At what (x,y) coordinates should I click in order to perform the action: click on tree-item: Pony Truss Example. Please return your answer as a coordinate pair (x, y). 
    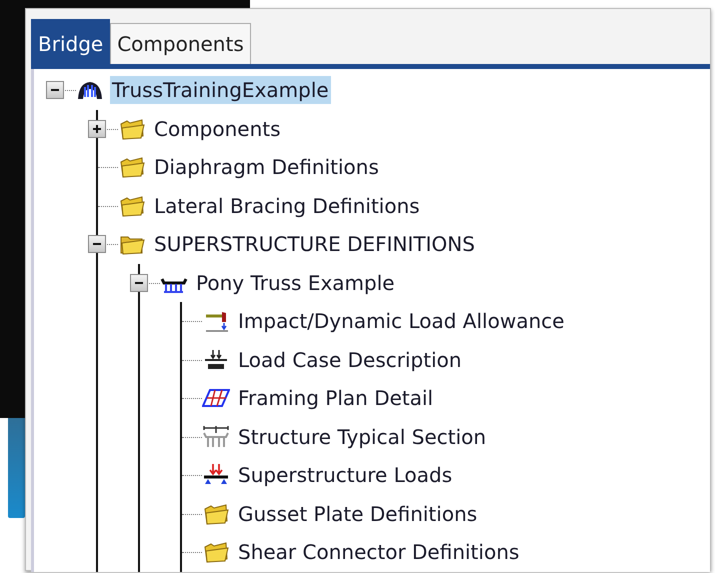
    Looking at the image, I should click on (295, 282).